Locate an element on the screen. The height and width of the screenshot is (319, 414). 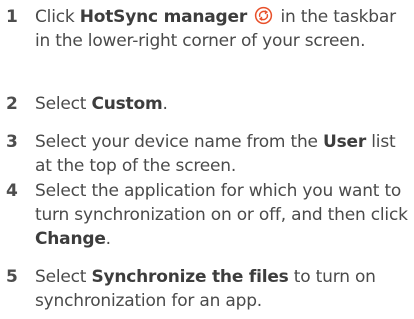
step-number: 3 is located at coordinates (12, 142).